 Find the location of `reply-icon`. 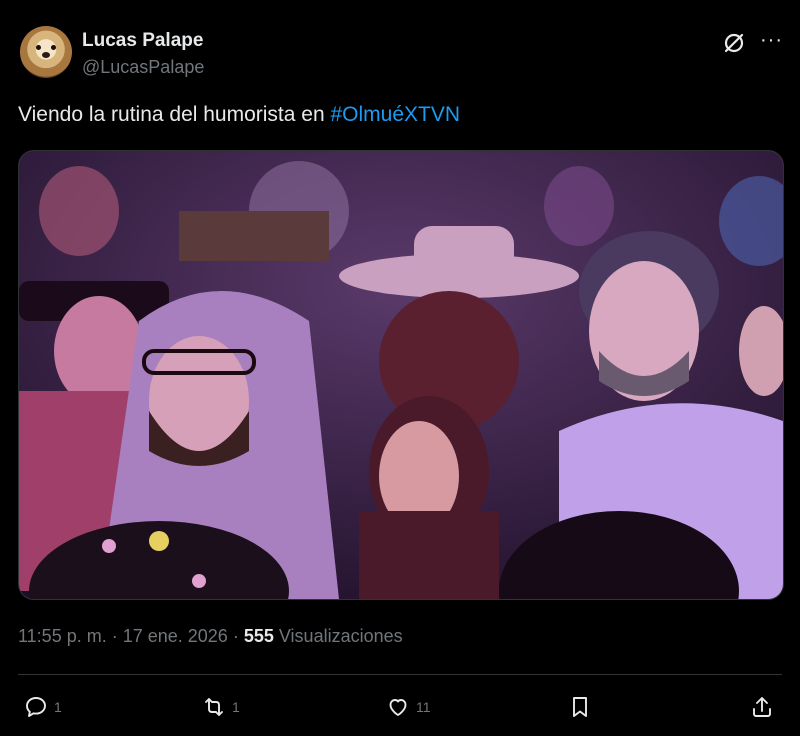

reply-icon is located at coordinates (36, 707).